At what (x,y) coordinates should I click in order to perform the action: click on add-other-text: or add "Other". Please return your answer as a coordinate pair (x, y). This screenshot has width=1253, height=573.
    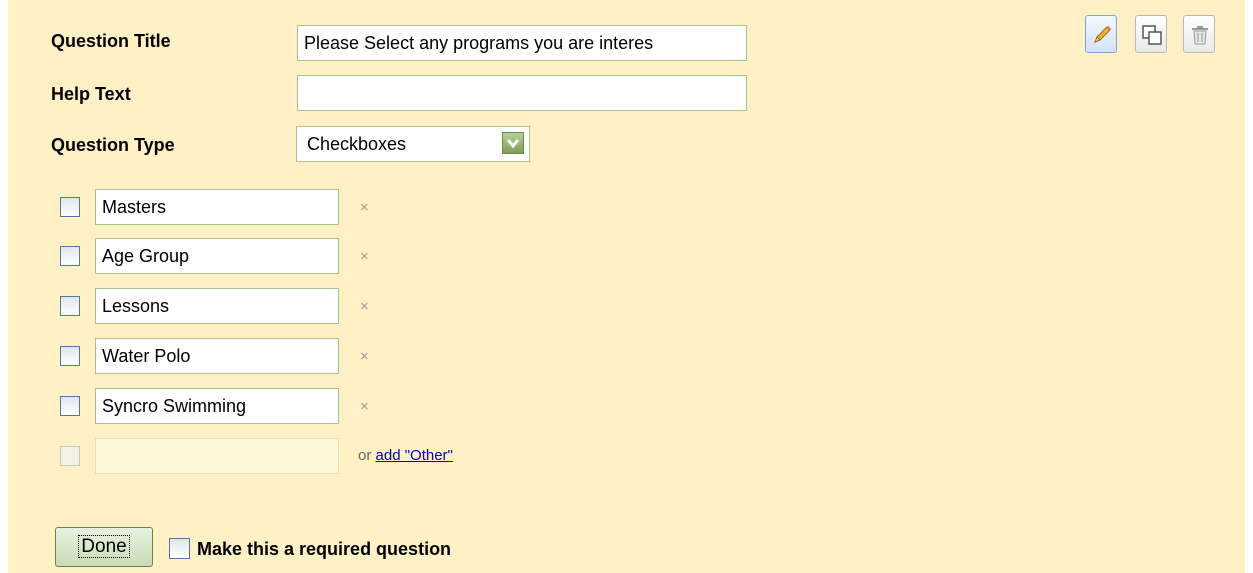
    Looking at the image, I should click on (405, 455).